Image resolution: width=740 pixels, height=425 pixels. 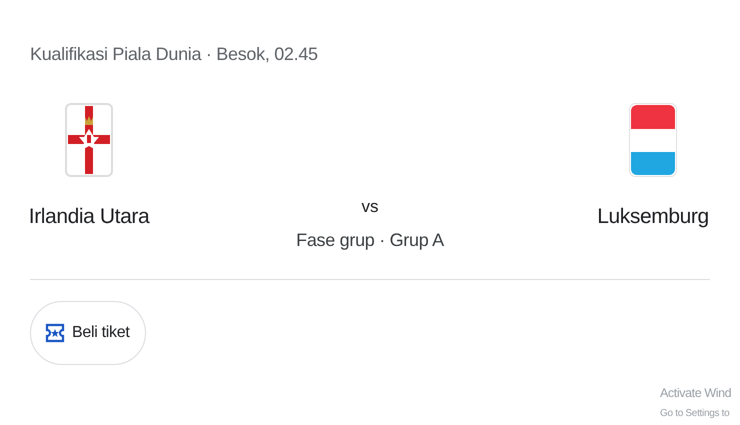 What do you see at coordinates (653, 217) in the screenshot?
I see `team-name: Luksemburg` at bounding box center [653, 217].